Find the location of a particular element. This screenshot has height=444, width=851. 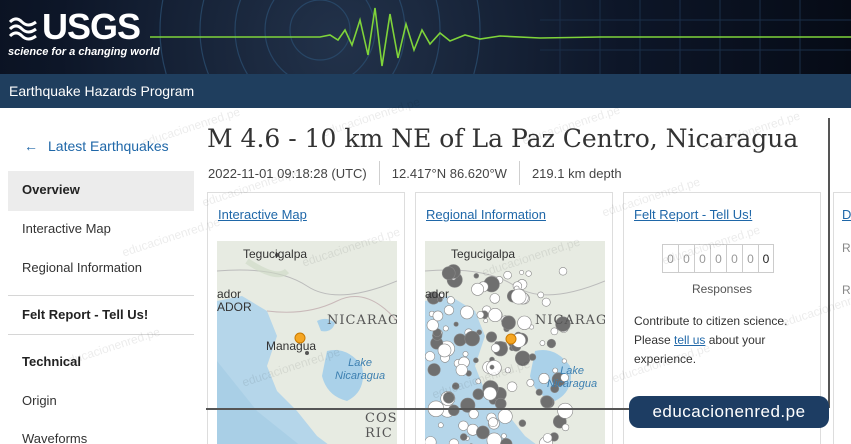

sidebar-item-label: Origin is located at coordinates (39, 400).